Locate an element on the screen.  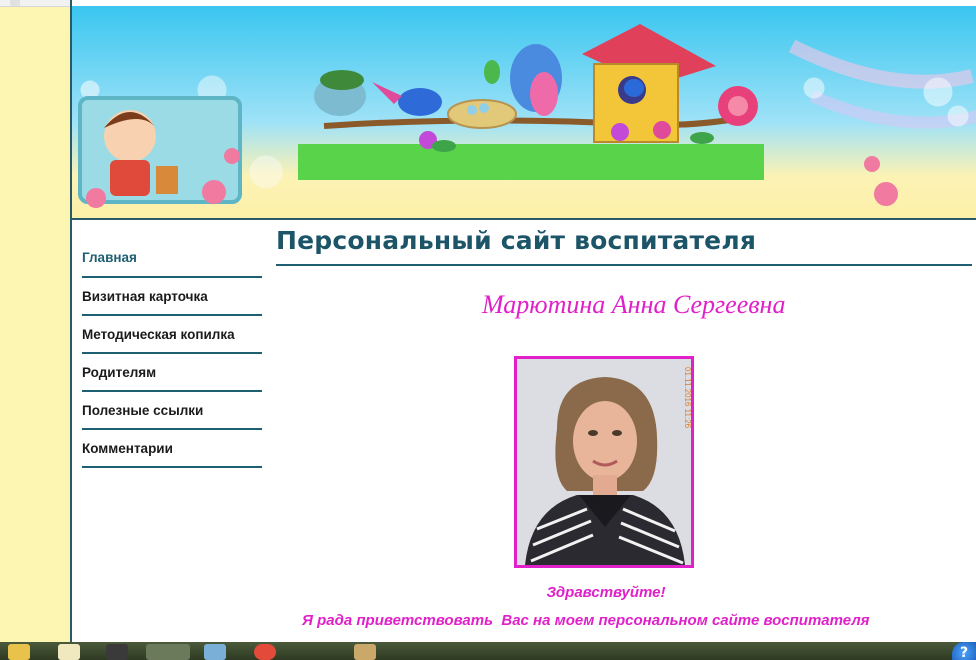
nav-item-business-card: Визитная карточка is located at coordinates (172, 297).